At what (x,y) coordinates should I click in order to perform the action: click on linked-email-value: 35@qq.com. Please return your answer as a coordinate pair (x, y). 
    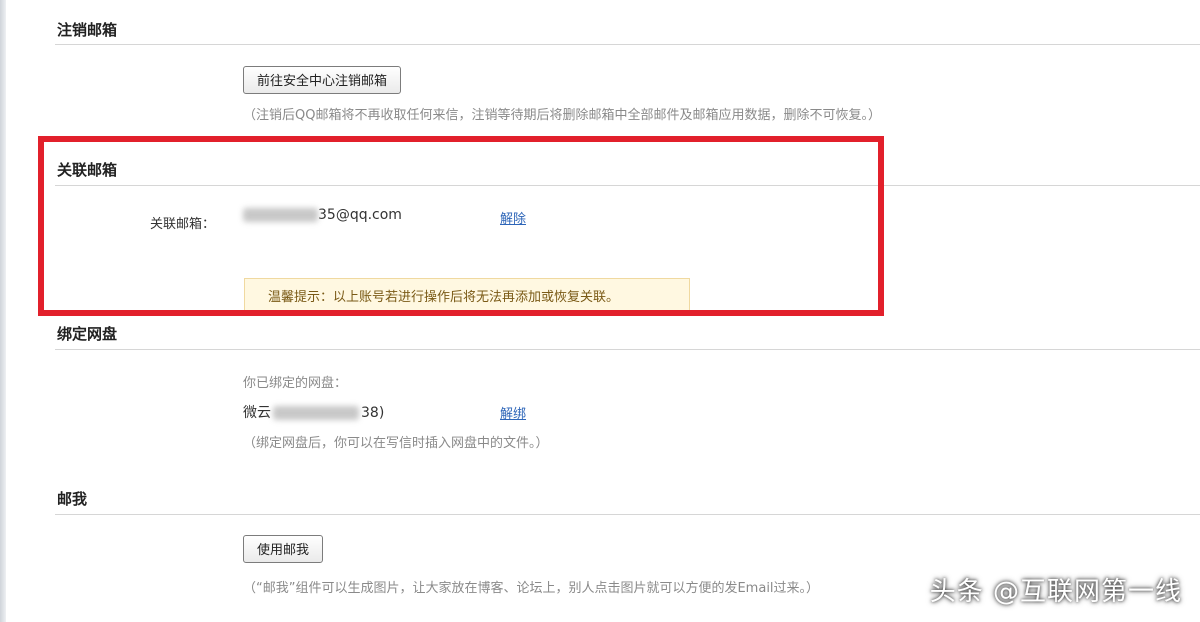
    Looking at the image, I should click on (322, 215).